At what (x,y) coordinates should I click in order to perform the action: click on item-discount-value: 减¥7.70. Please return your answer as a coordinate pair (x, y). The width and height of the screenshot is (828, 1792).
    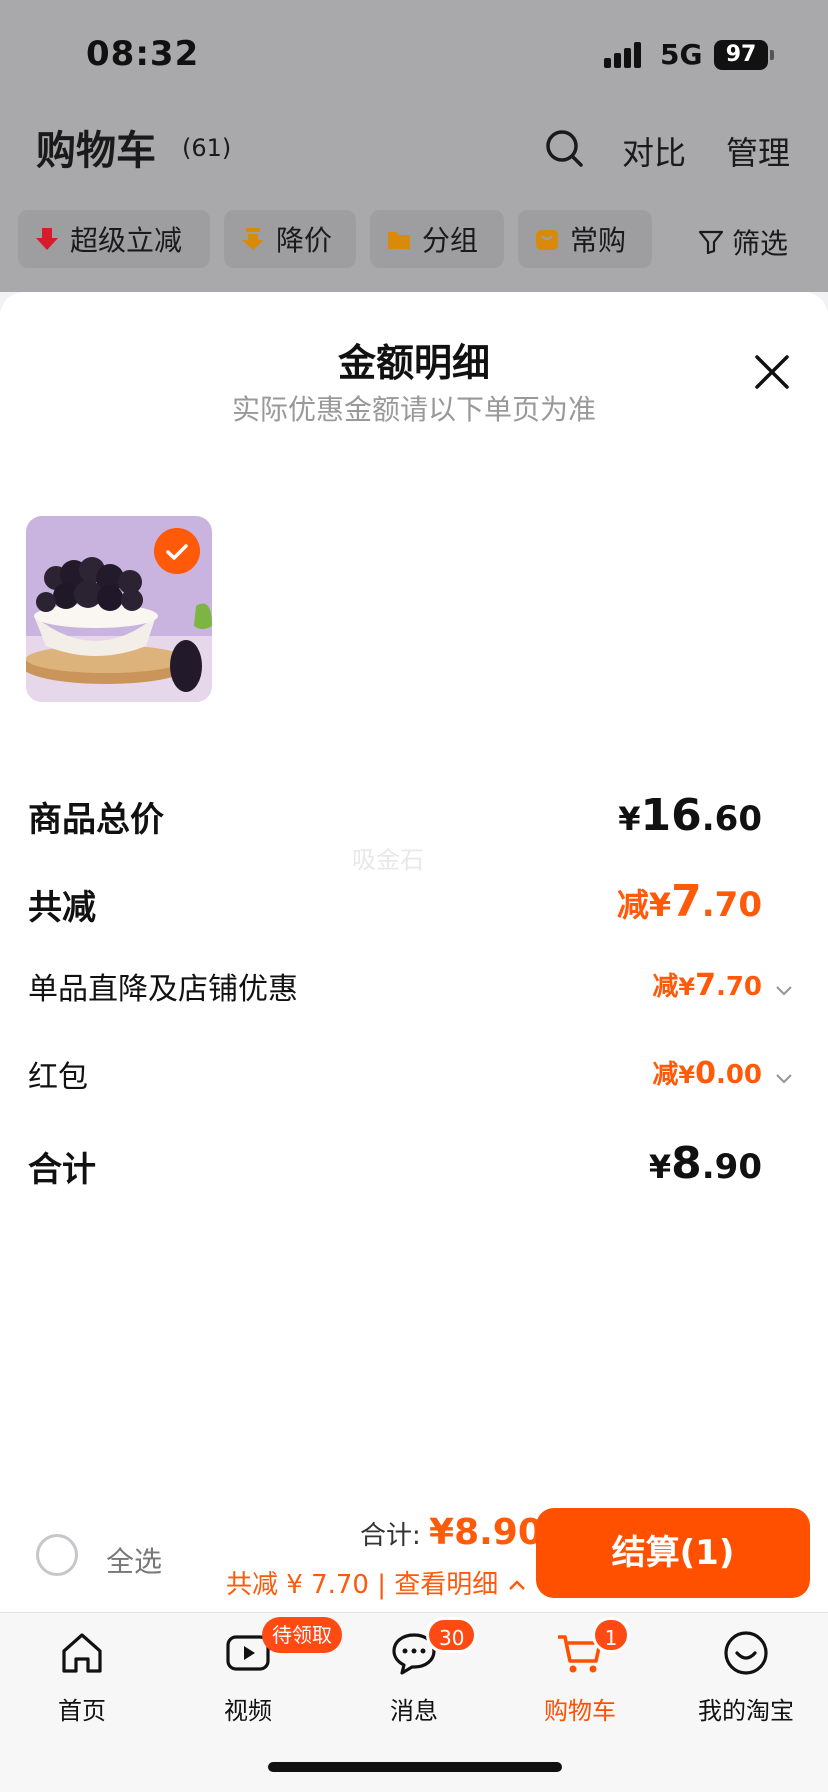
    Looking at the image, I should click on (707, 985).